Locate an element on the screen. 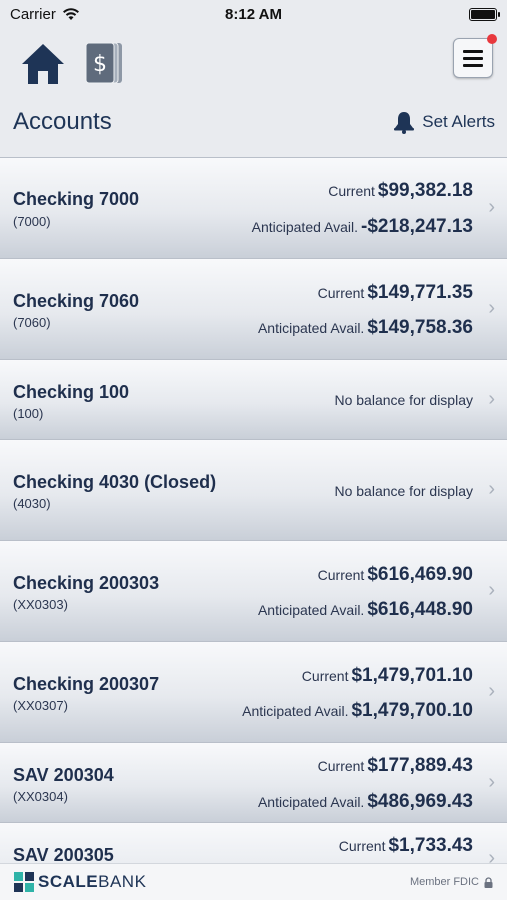 The width and height of the screenshot is (507, 900). account-number: (100) is located at coordinates (28, 413).